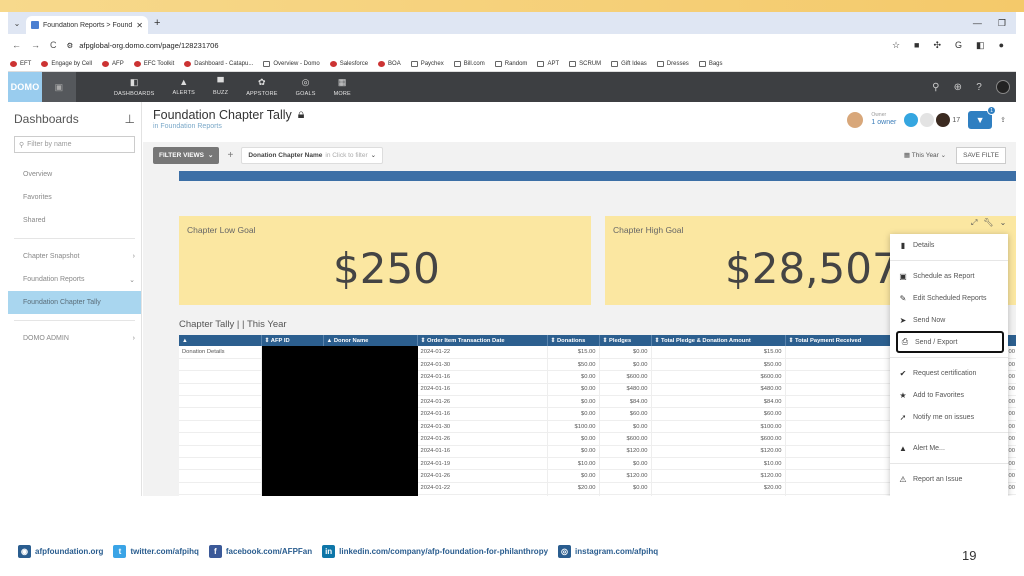 This screenshot has width=1024, height=576. I want to click on menu-item-send-now: ➤ Send Now, so click(949, 320).